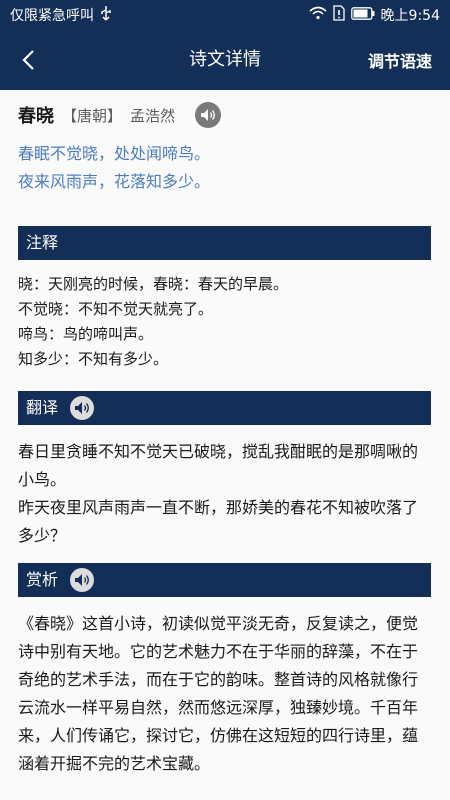 Image resolution: width=450 pixels, height=800 pixels. I want to click on status-right: 晚上9:54, so click(374, 15).